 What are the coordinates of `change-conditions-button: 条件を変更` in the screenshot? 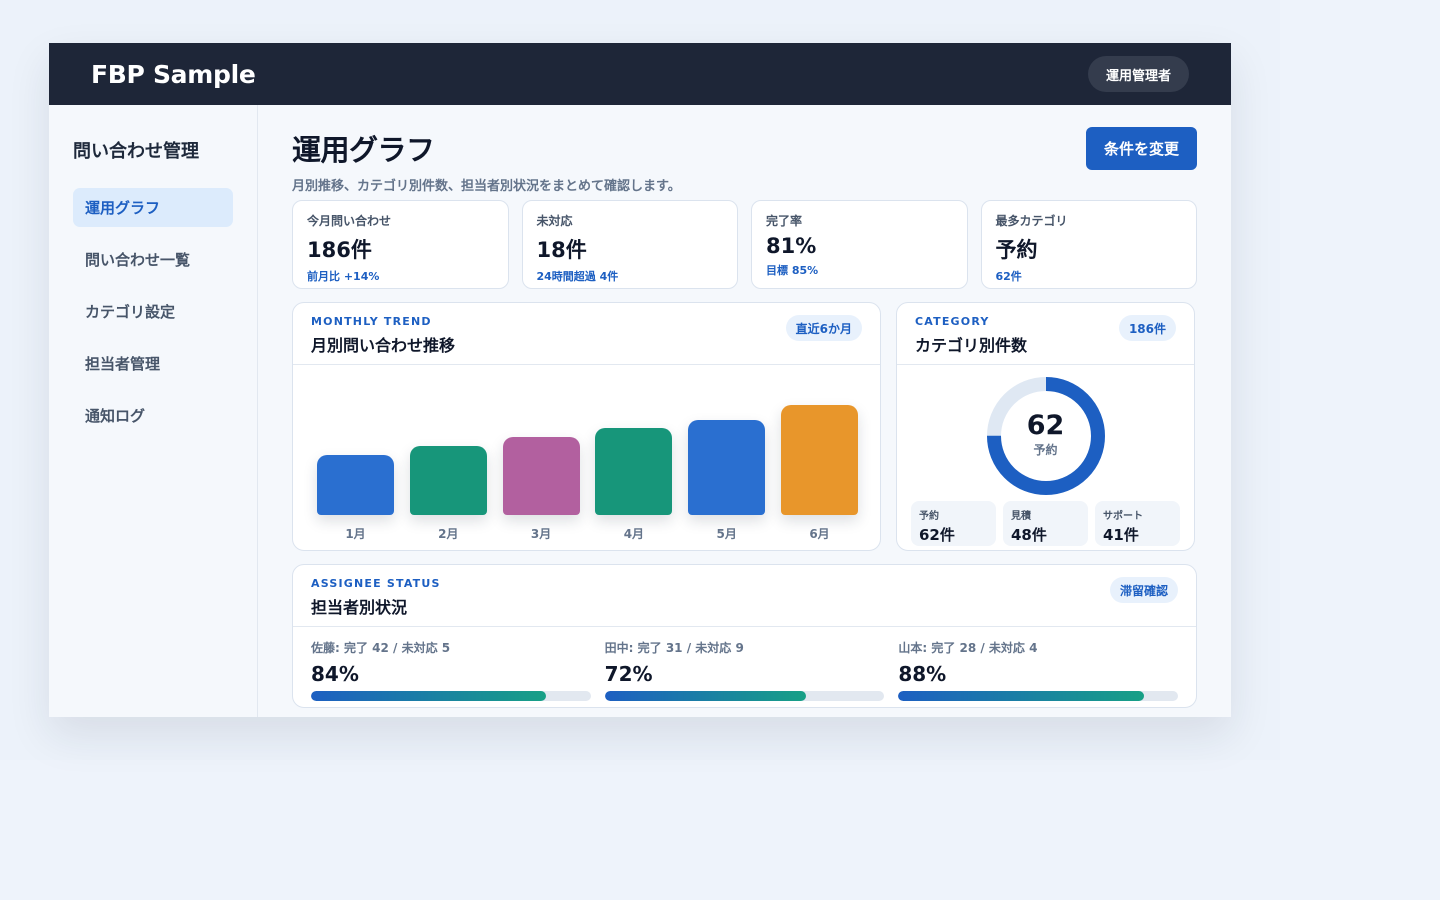 It's located at (1141, 148).